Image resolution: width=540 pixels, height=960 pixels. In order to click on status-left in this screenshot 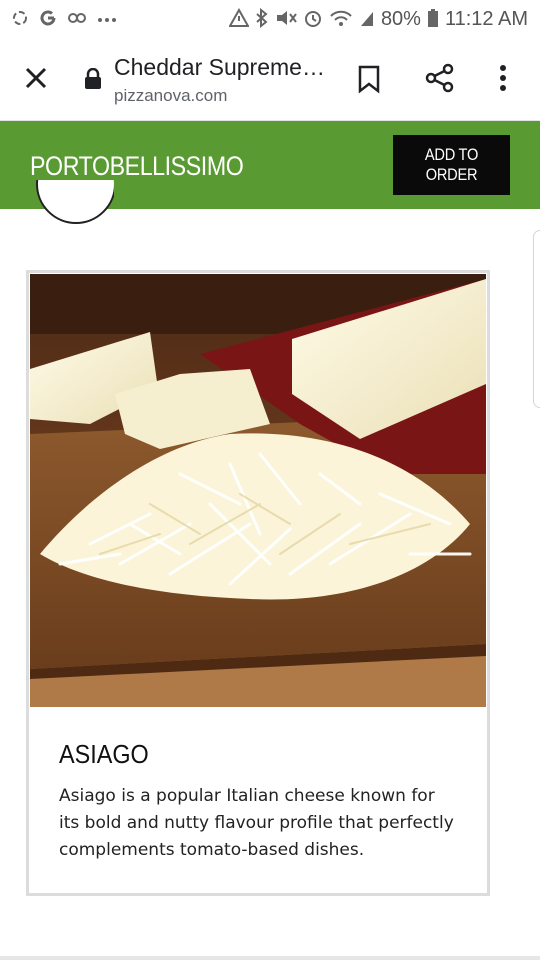, I will do `click(59, 19)`.